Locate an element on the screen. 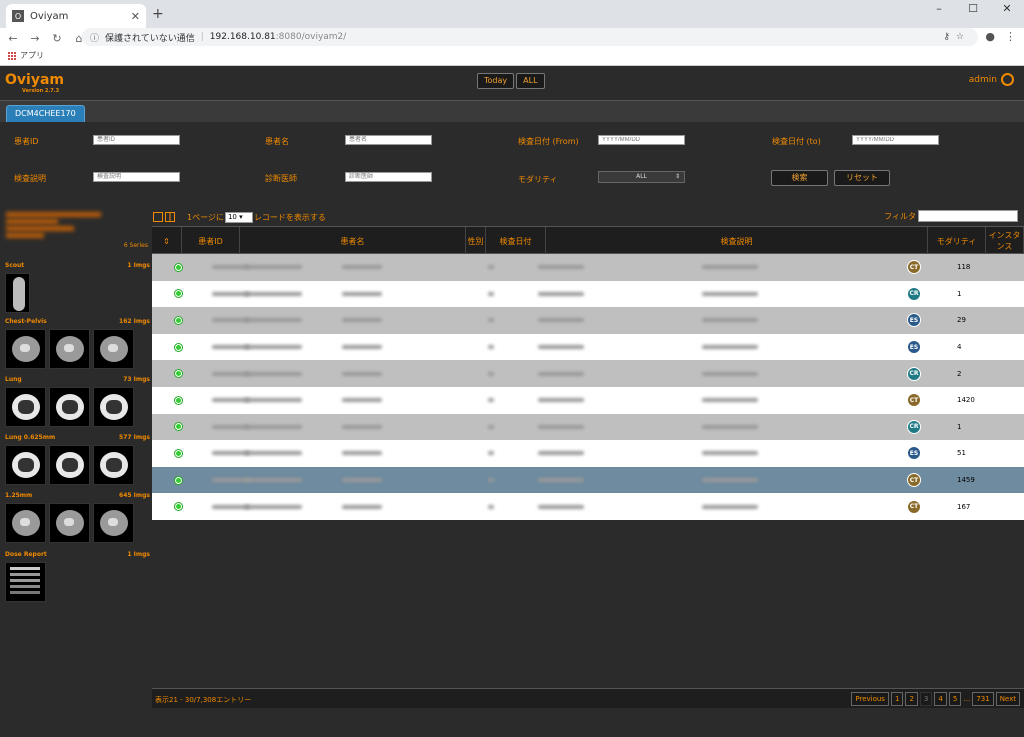  col-modality: モダリティ is located at coordinates (957, 241).